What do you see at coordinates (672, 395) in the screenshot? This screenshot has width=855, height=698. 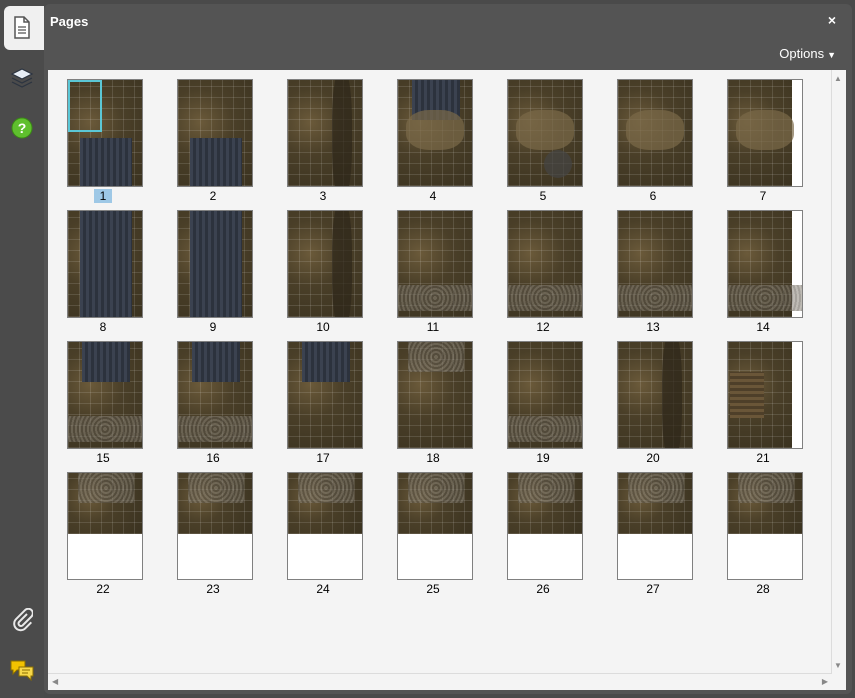 I see `ravine-shape` at bounding box center [672, 395].